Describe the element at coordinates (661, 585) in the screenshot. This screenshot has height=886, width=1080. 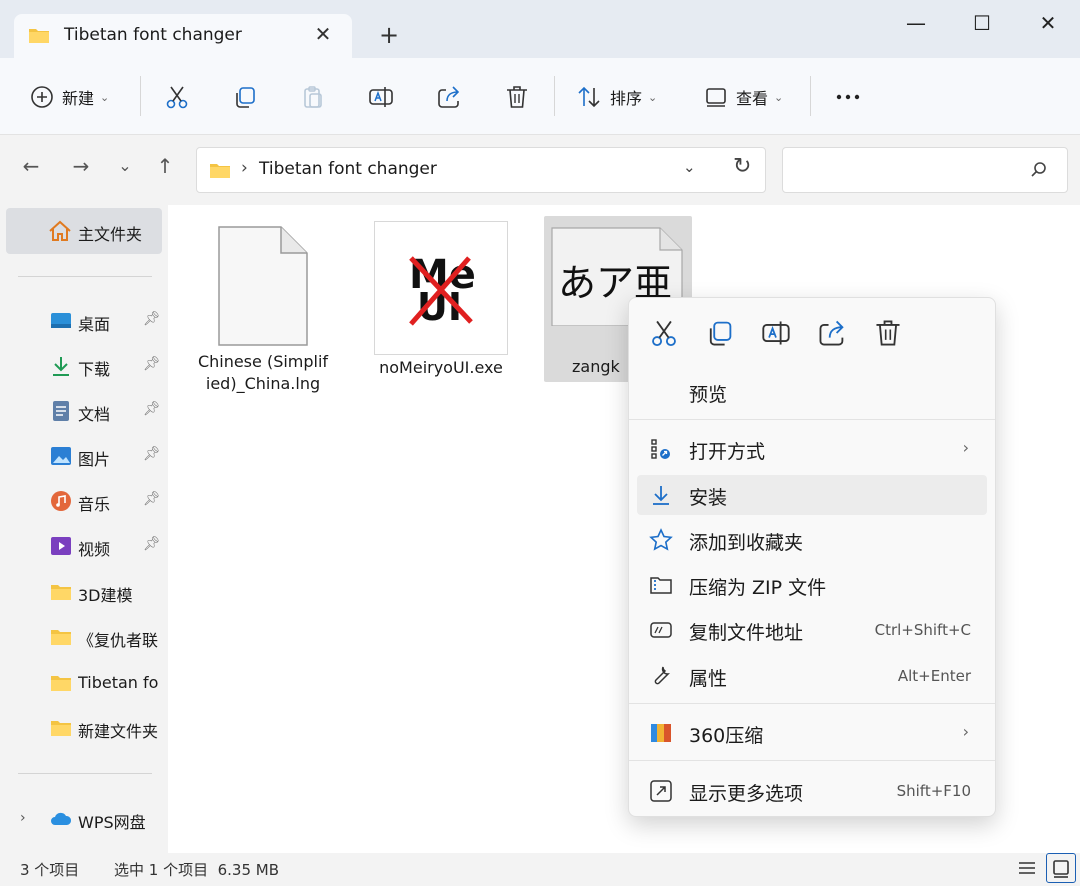
I see `zip-icon` at that location.